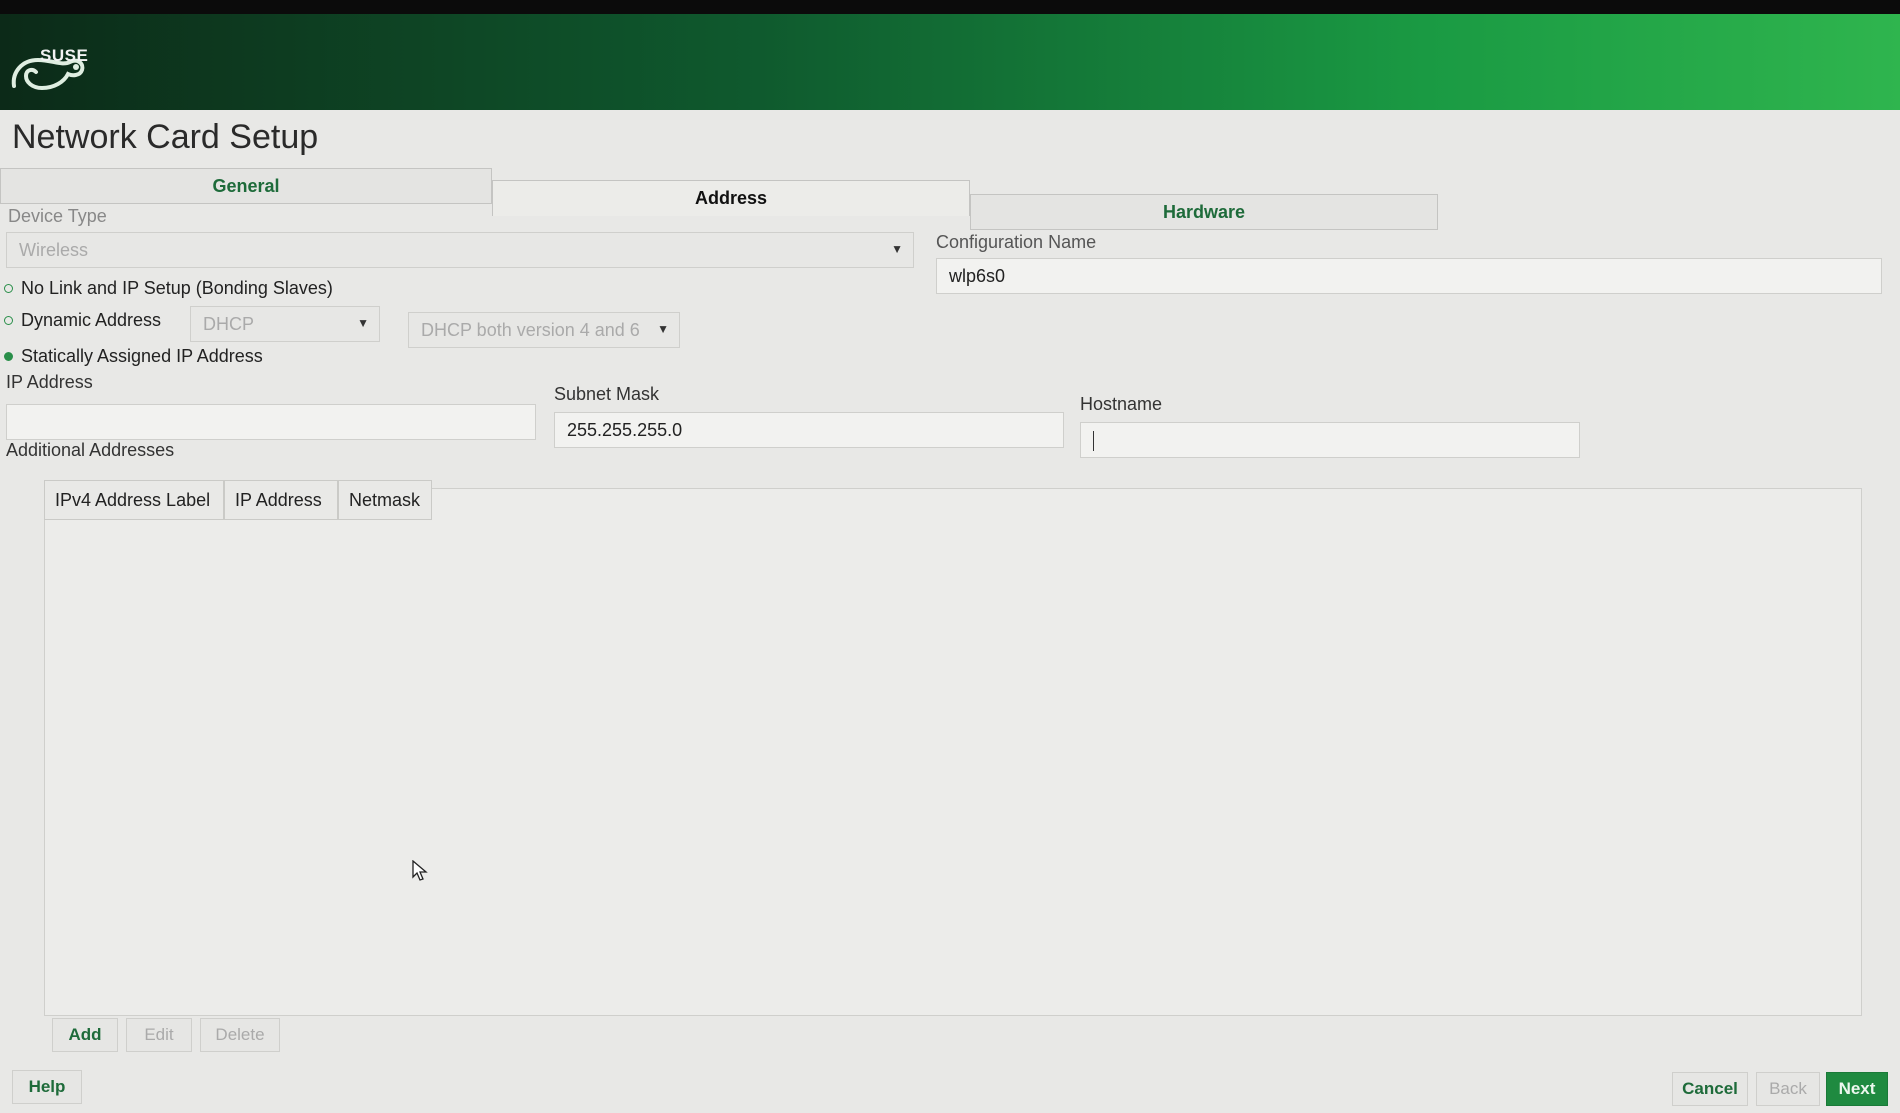 The image size is (1900, 1113). What do you see at coordinates (281, 500) in the screenshot?
I see `column-header-ip-address: IP Address` at bounding box center [281, 500].